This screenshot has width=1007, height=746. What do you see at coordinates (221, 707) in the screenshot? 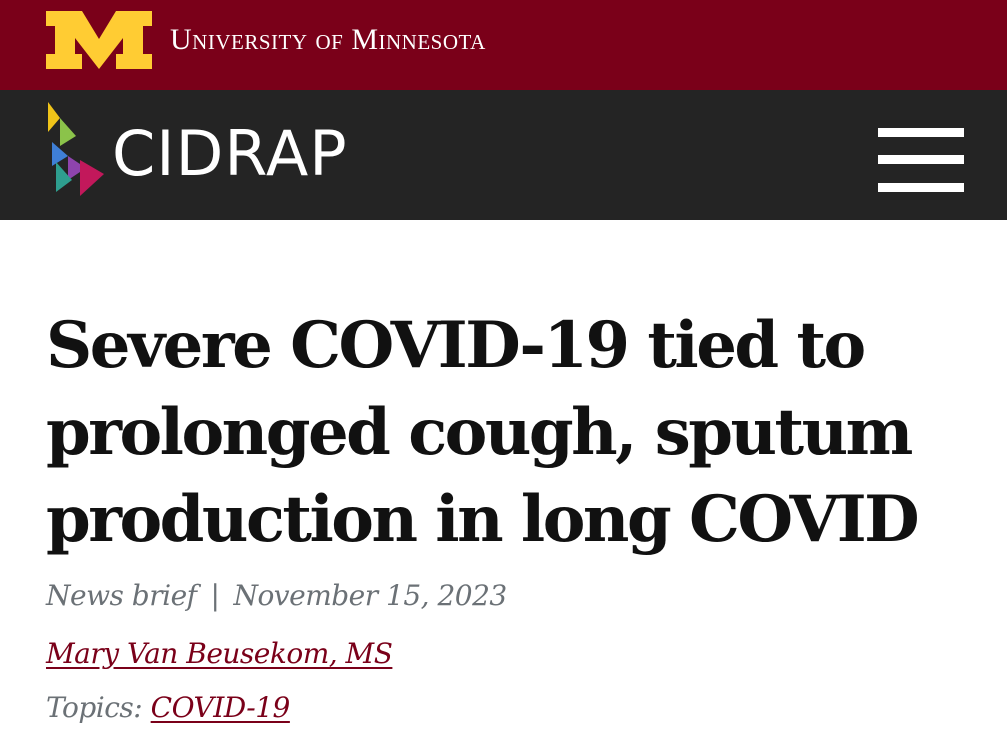
I see `topic-link: COVID-19` at bounding box center [221, 707].